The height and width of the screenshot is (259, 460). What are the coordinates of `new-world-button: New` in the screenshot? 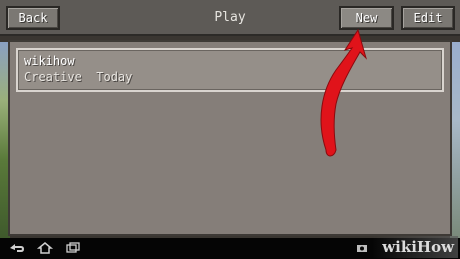 It's located at (366, 18).